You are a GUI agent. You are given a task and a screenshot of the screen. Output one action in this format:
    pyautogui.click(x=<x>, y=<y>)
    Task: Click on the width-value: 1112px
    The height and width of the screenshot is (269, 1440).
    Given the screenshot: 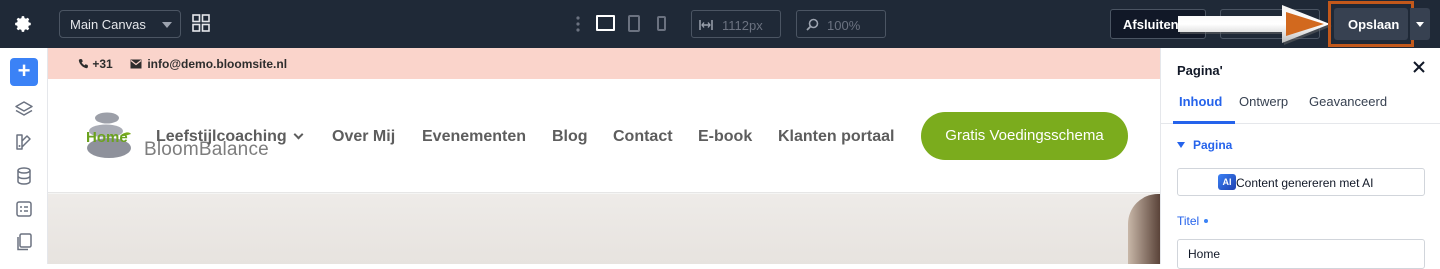 What is the action you would take?
    pyautogui.click(x=742, y=25)
    